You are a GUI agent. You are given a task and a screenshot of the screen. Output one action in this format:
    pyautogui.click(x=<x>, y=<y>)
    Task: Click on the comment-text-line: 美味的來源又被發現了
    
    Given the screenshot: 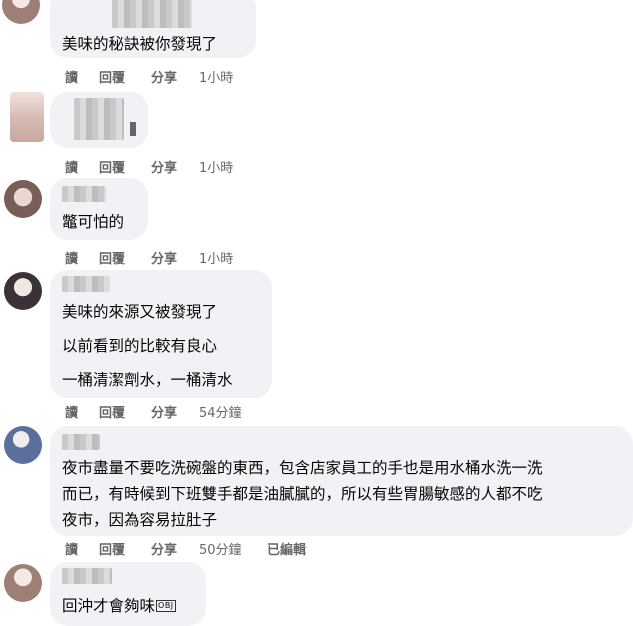 What is the action you would take?
    pyautogui.click(x=140, y=312)
    